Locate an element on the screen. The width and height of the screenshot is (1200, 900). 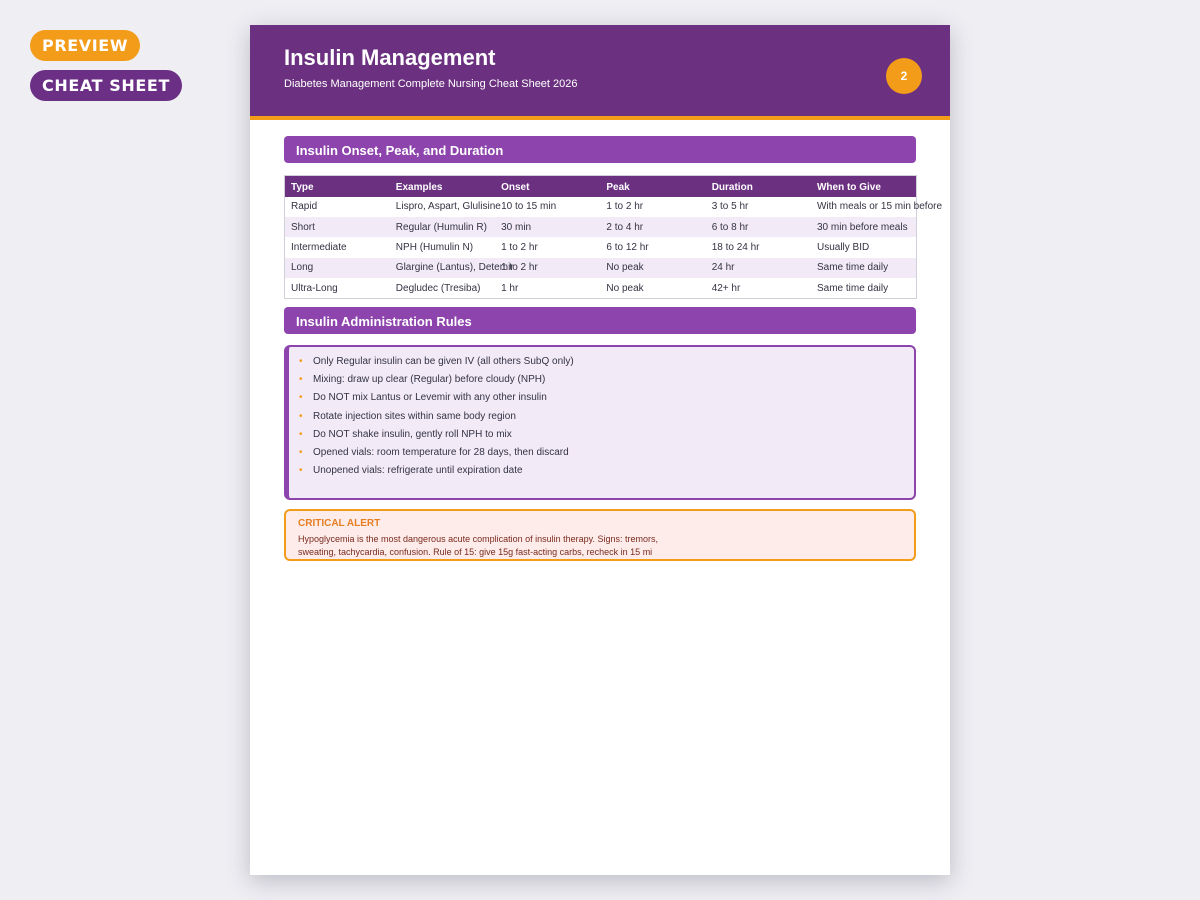
preview-badge: PREVIEW is located at coordinates (85, 45).